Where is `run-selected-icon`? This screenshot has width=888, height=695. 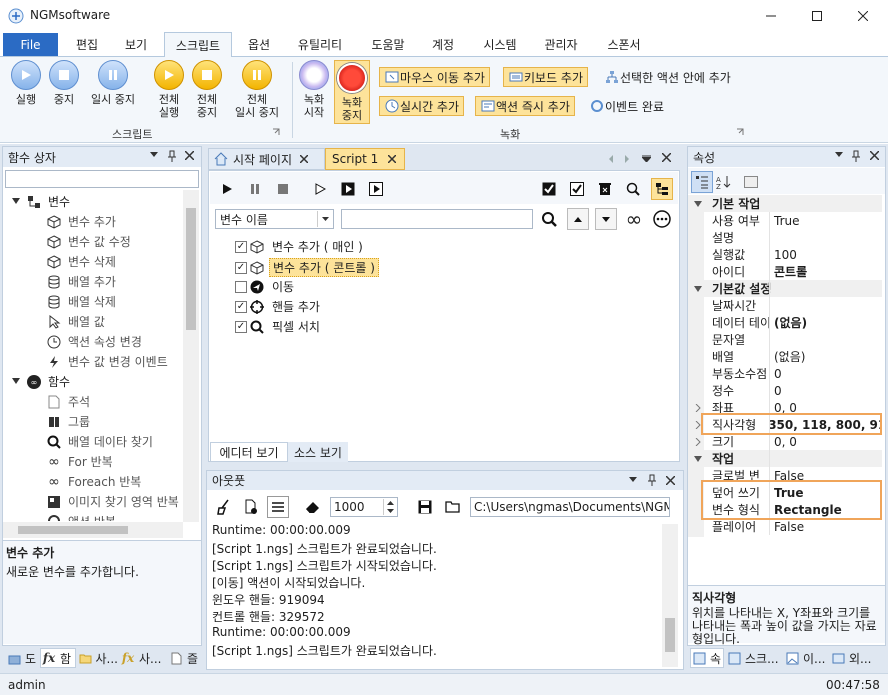
run-selected-icon is located at coordinates (348, 189).